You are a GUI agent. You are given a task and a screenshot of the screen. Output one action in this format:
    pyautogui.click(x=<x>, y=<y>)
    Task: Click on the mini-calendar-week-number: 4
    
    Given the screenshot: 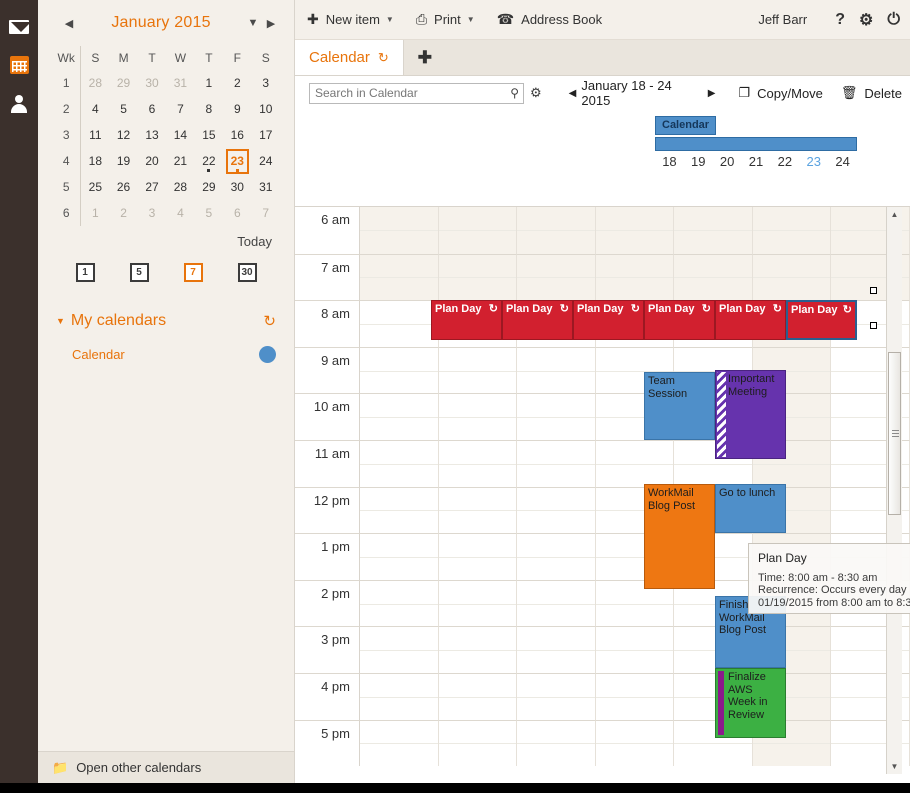 What is the action you would take?
    pyautogui.click(x=67, y=161)
    